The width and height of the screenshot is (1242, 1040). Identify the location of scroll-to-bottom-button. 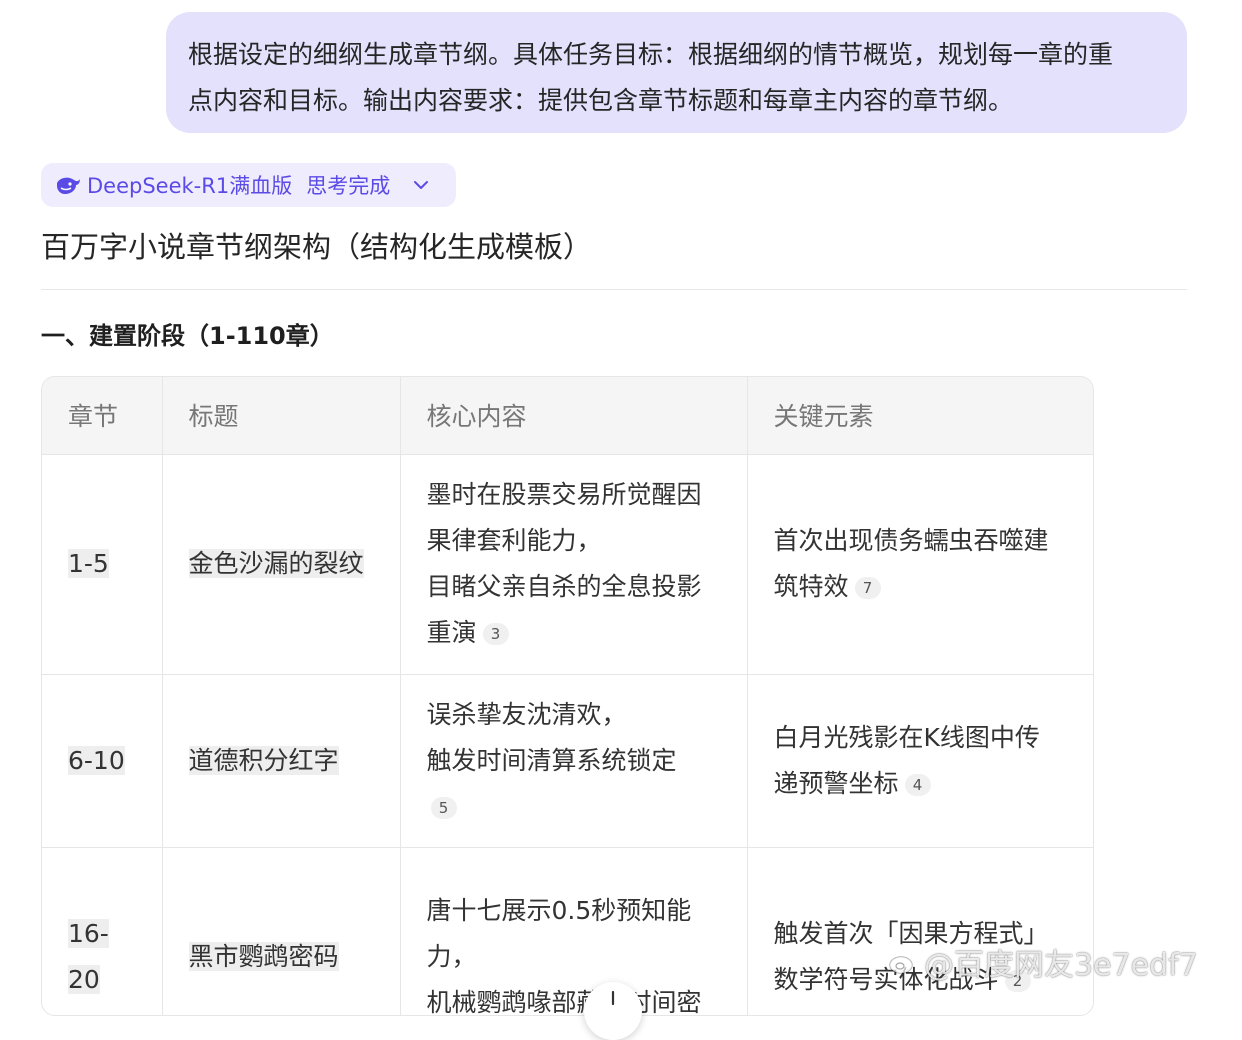
(613, 1011).